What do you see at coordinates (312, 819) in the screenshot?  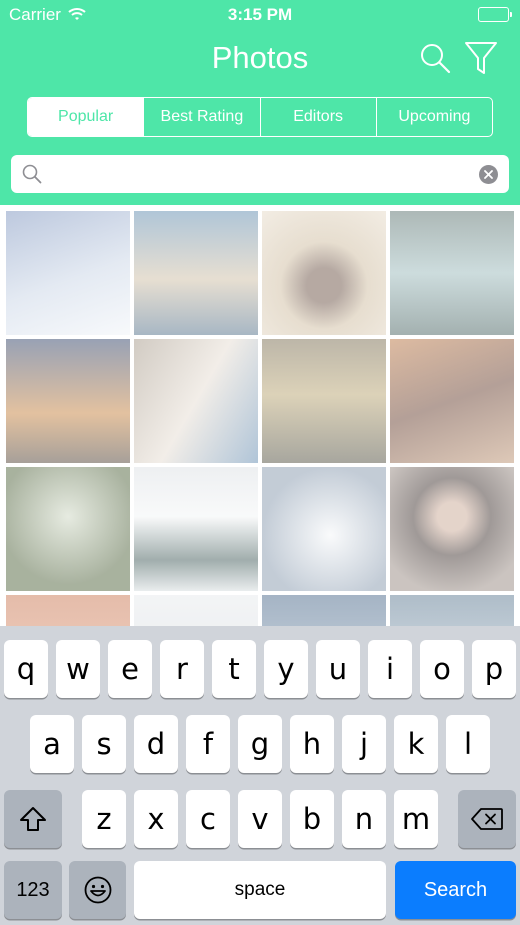 I see `key-b: b` at bounding box center [312, 819].